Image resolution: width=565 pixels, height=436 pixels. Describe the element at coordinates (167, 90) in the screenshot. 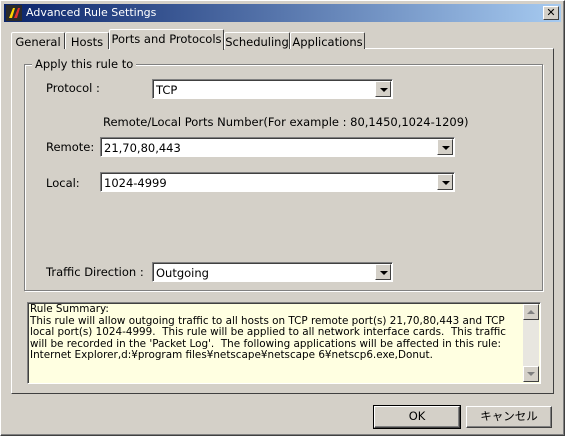

I see `protocol-value: TCP` at that location.